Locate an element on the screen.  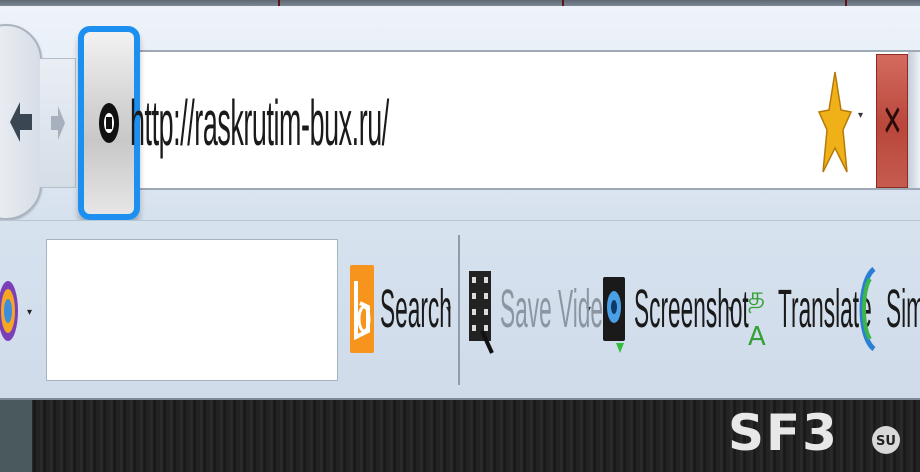
save-video-label: Save Video is located at coordinates (558, 309).